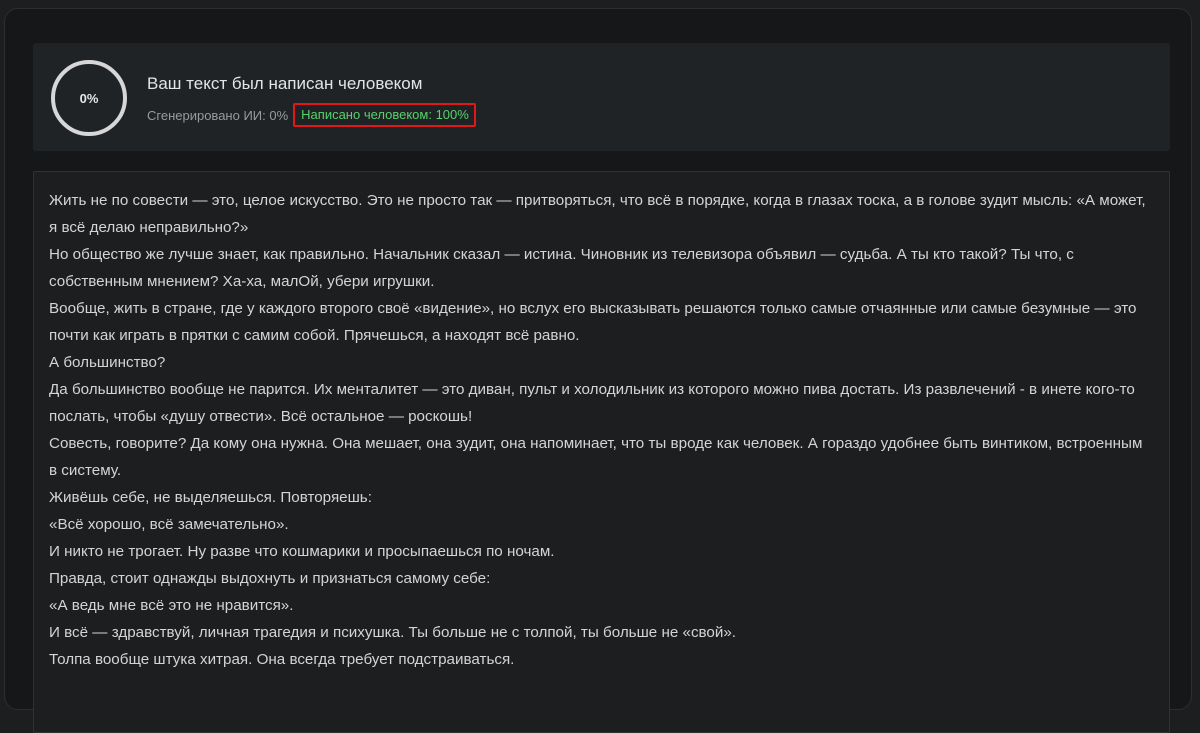  I want to click on text-paragraph: Живёшь себе, не выделяешься. Повторяешь:, so click(210, 497).